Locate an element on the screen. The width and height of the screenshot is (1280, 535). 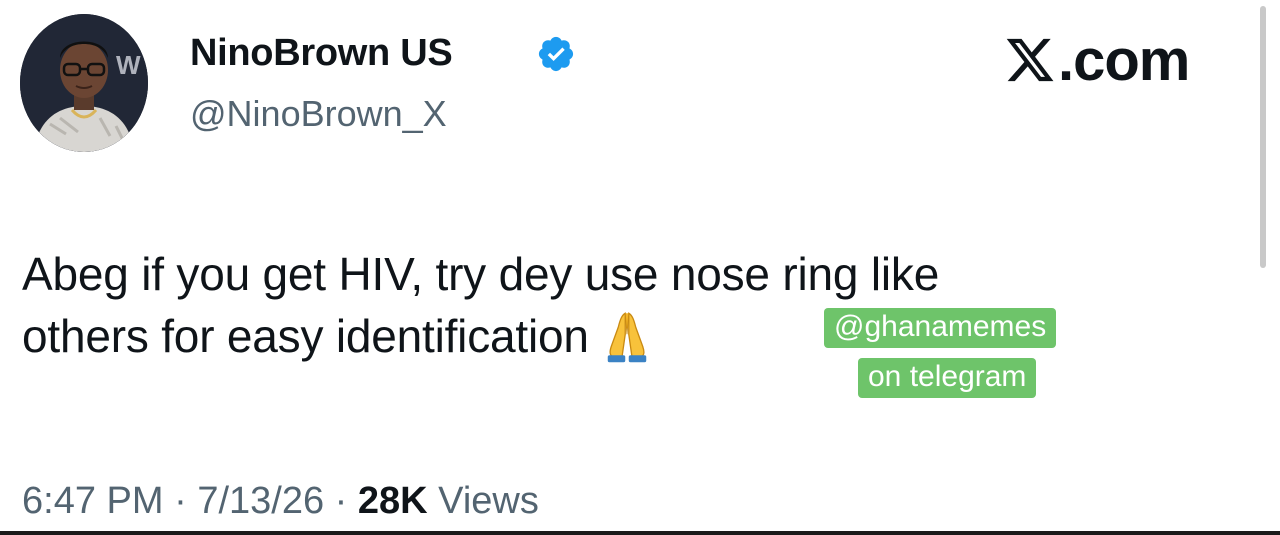
svg-text: W is located at coordinates (128, 65).